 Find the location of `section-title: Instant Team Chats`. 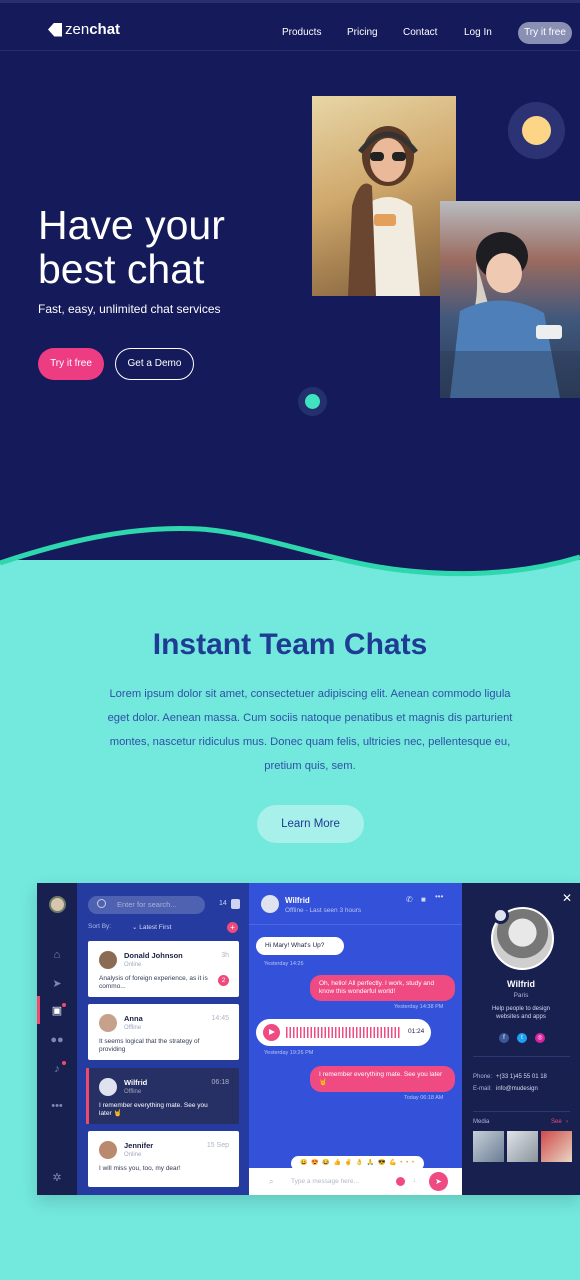

section-title: Instant Team Chats is located at coordinates (290, 644).